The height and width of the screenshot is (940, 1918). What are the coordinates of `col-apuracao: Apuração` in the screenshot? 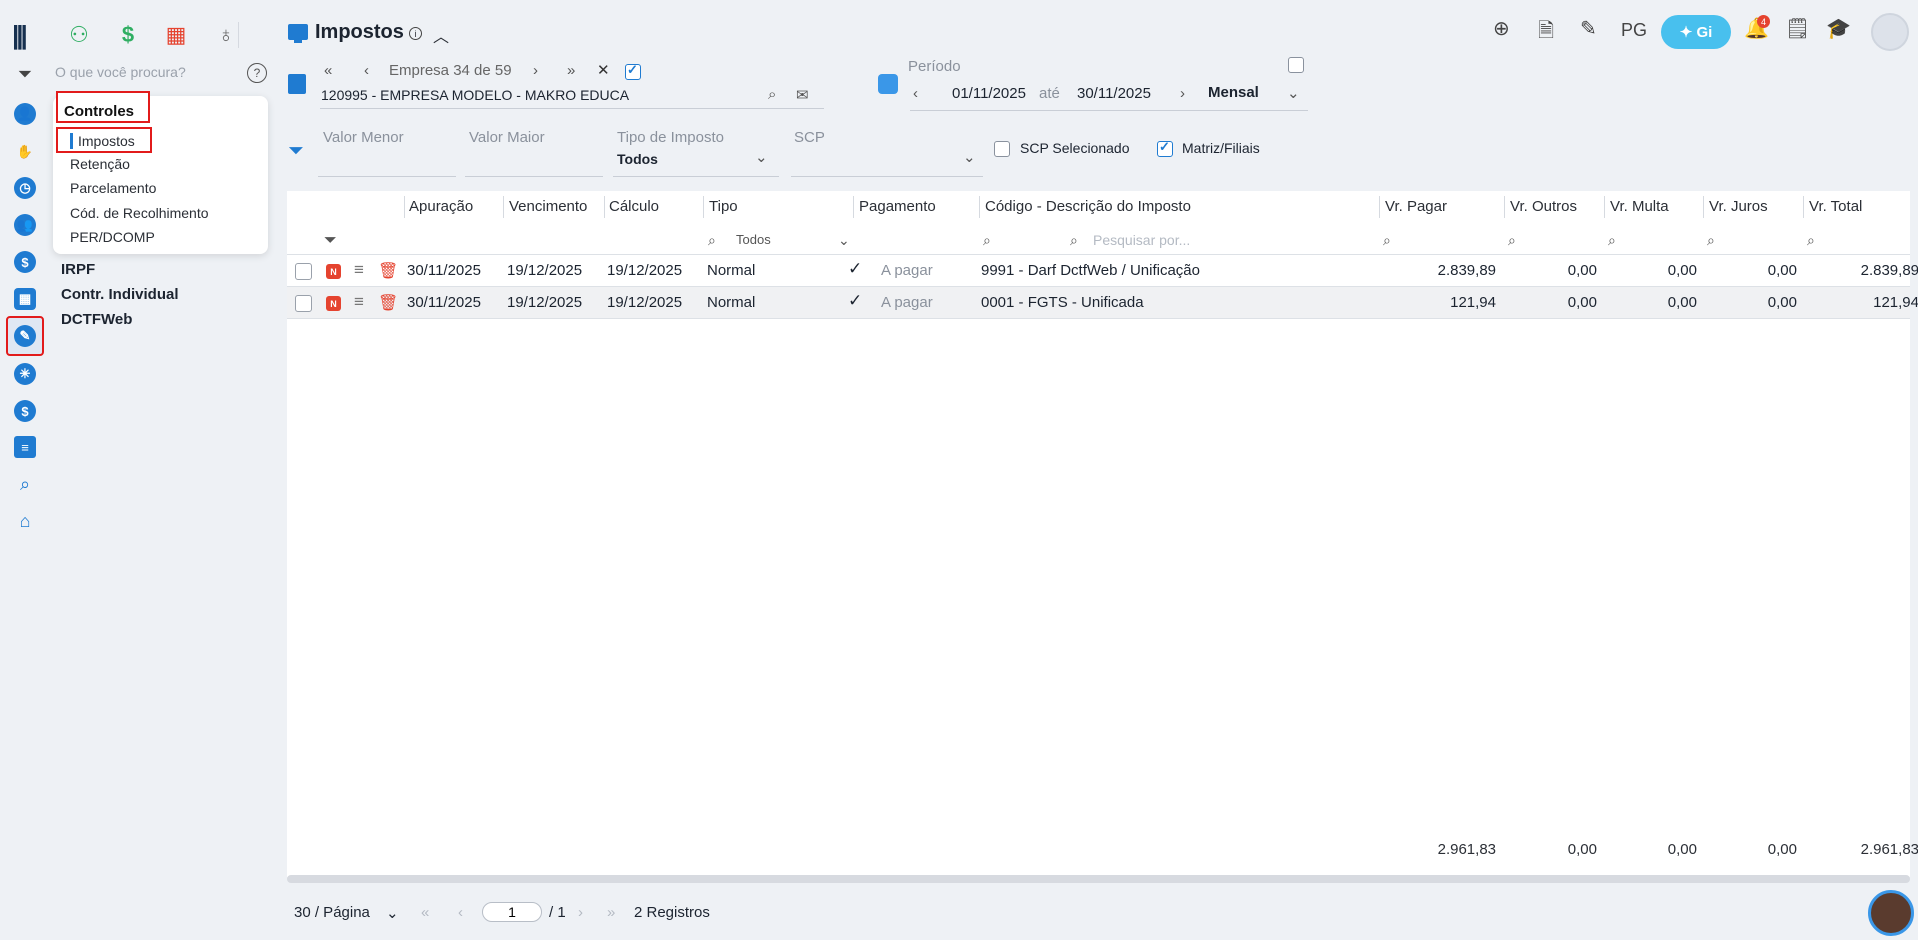 It's located at (441, 206).